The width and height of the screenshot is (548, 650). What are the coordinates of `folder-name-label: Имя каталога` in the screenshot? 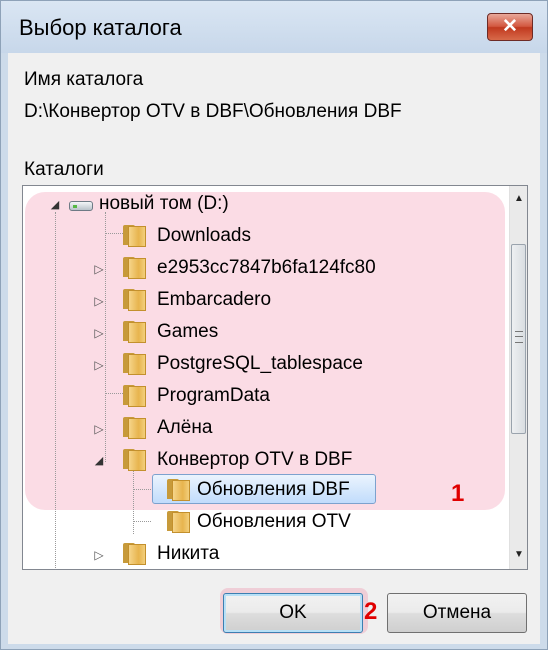 It's located at (84, 79).